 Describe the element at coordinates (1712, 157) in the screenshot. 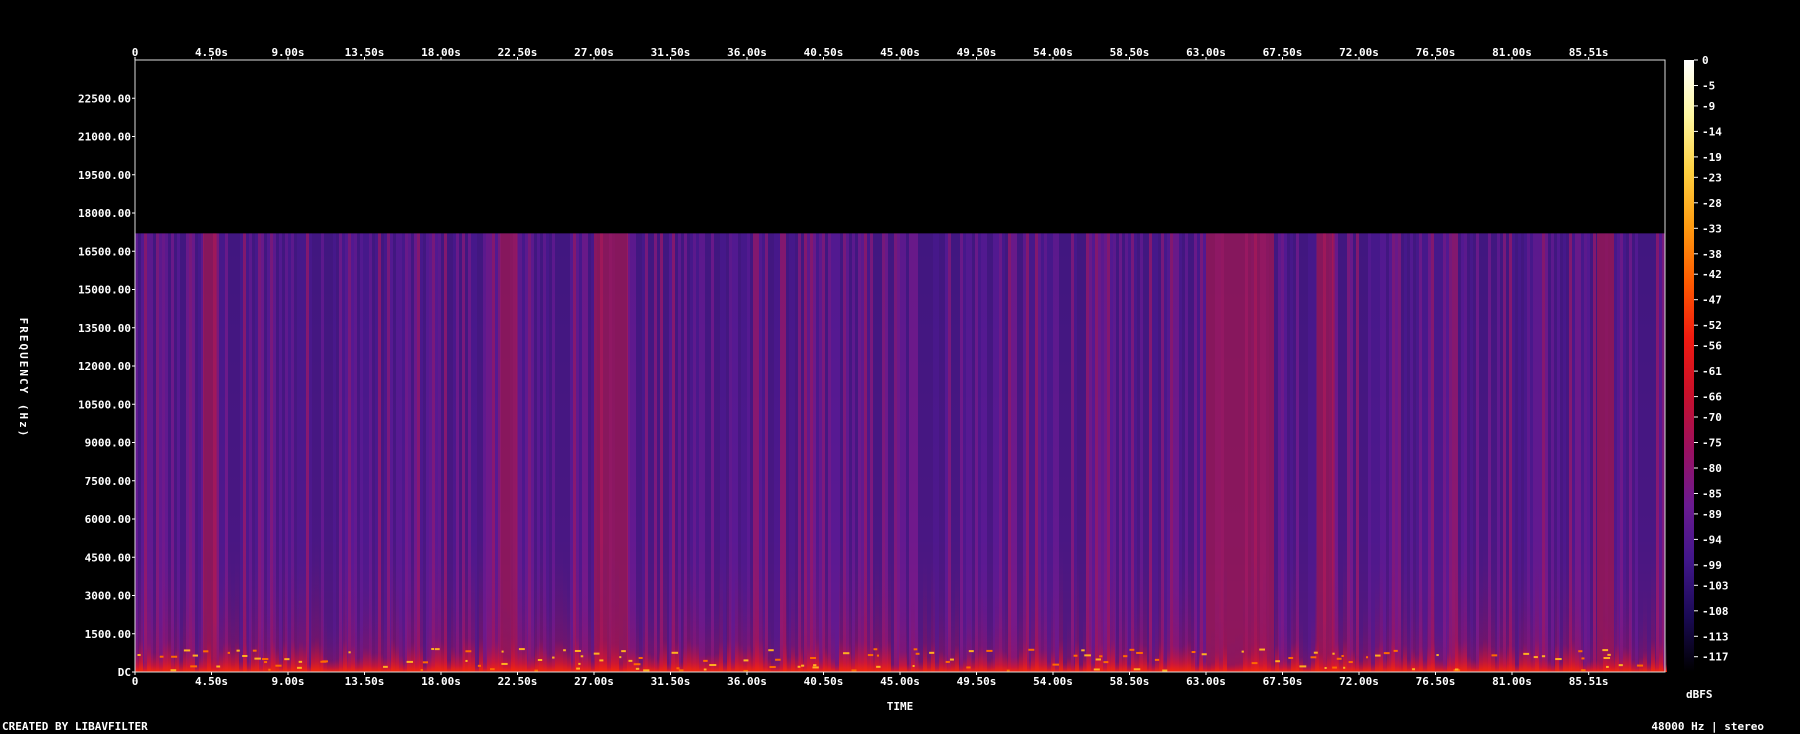

I see `colorbar-tick-label: -19` at that location.